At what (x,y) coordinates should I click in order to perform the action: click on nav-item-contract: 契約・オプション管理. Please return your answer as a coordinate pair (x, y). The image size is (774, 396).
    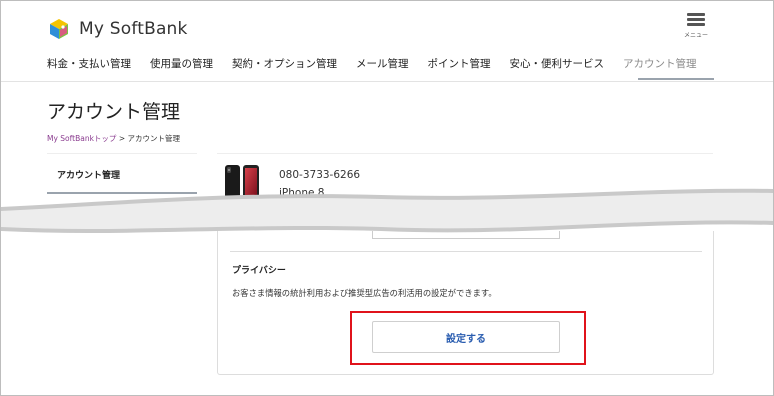
    Looking at the image, I should click on (284, 63).